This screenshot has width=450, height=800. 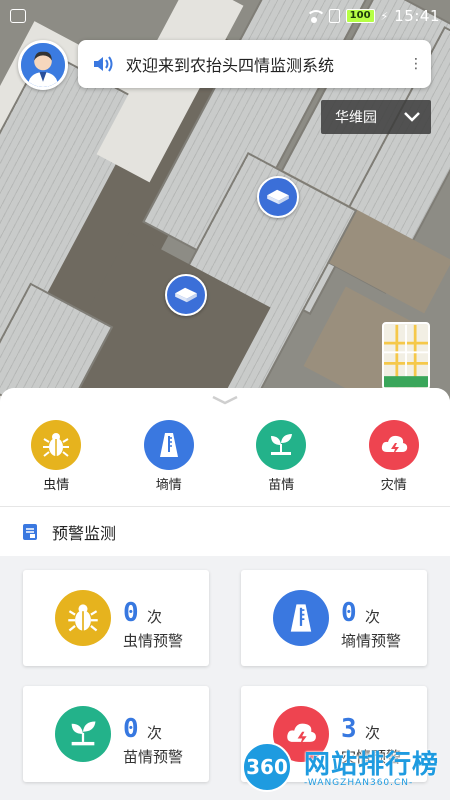 I want to click on street-map-thumbnail-icon, so click(x=406, y=356).